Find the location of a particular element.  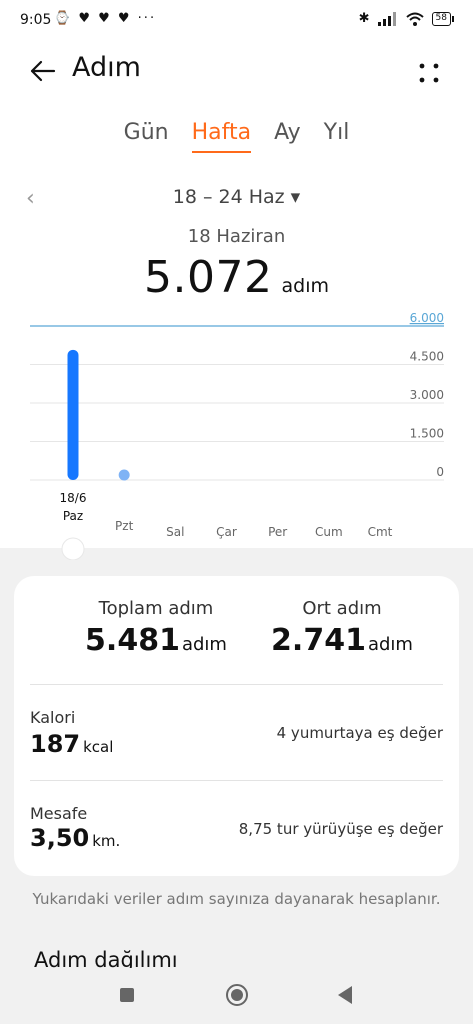

calorie-value: 187 kcal is located at coordinates (72, 744).